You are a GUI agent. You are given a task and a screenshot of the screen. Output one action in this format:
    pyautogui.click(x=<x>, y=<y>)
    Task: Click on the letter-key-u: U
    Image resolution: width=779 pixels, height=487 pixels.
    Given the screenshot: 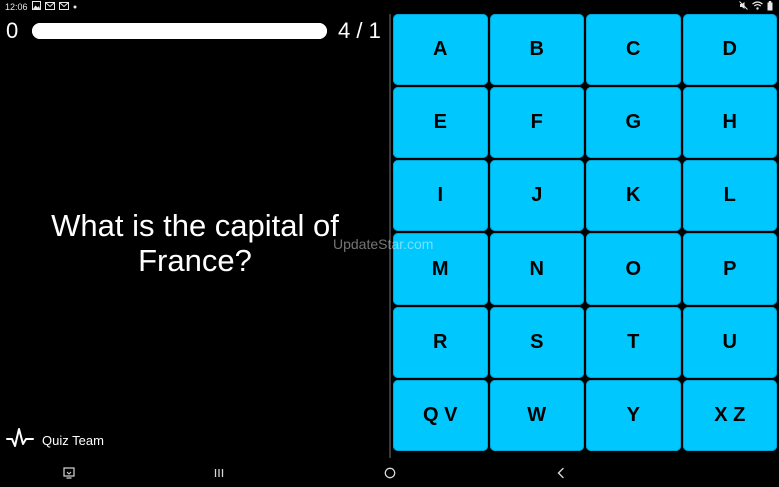 What is the action you would take?
    pyautogui.click(x=729, y=342)
    